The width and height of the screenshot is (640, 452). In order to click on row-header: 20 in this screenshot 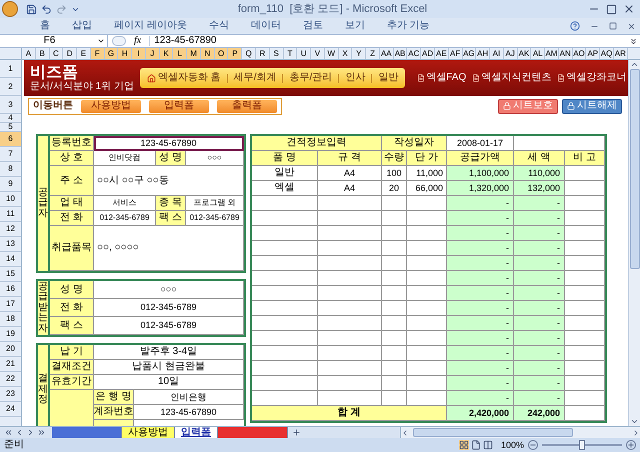, I will do `click(10, 349)`.